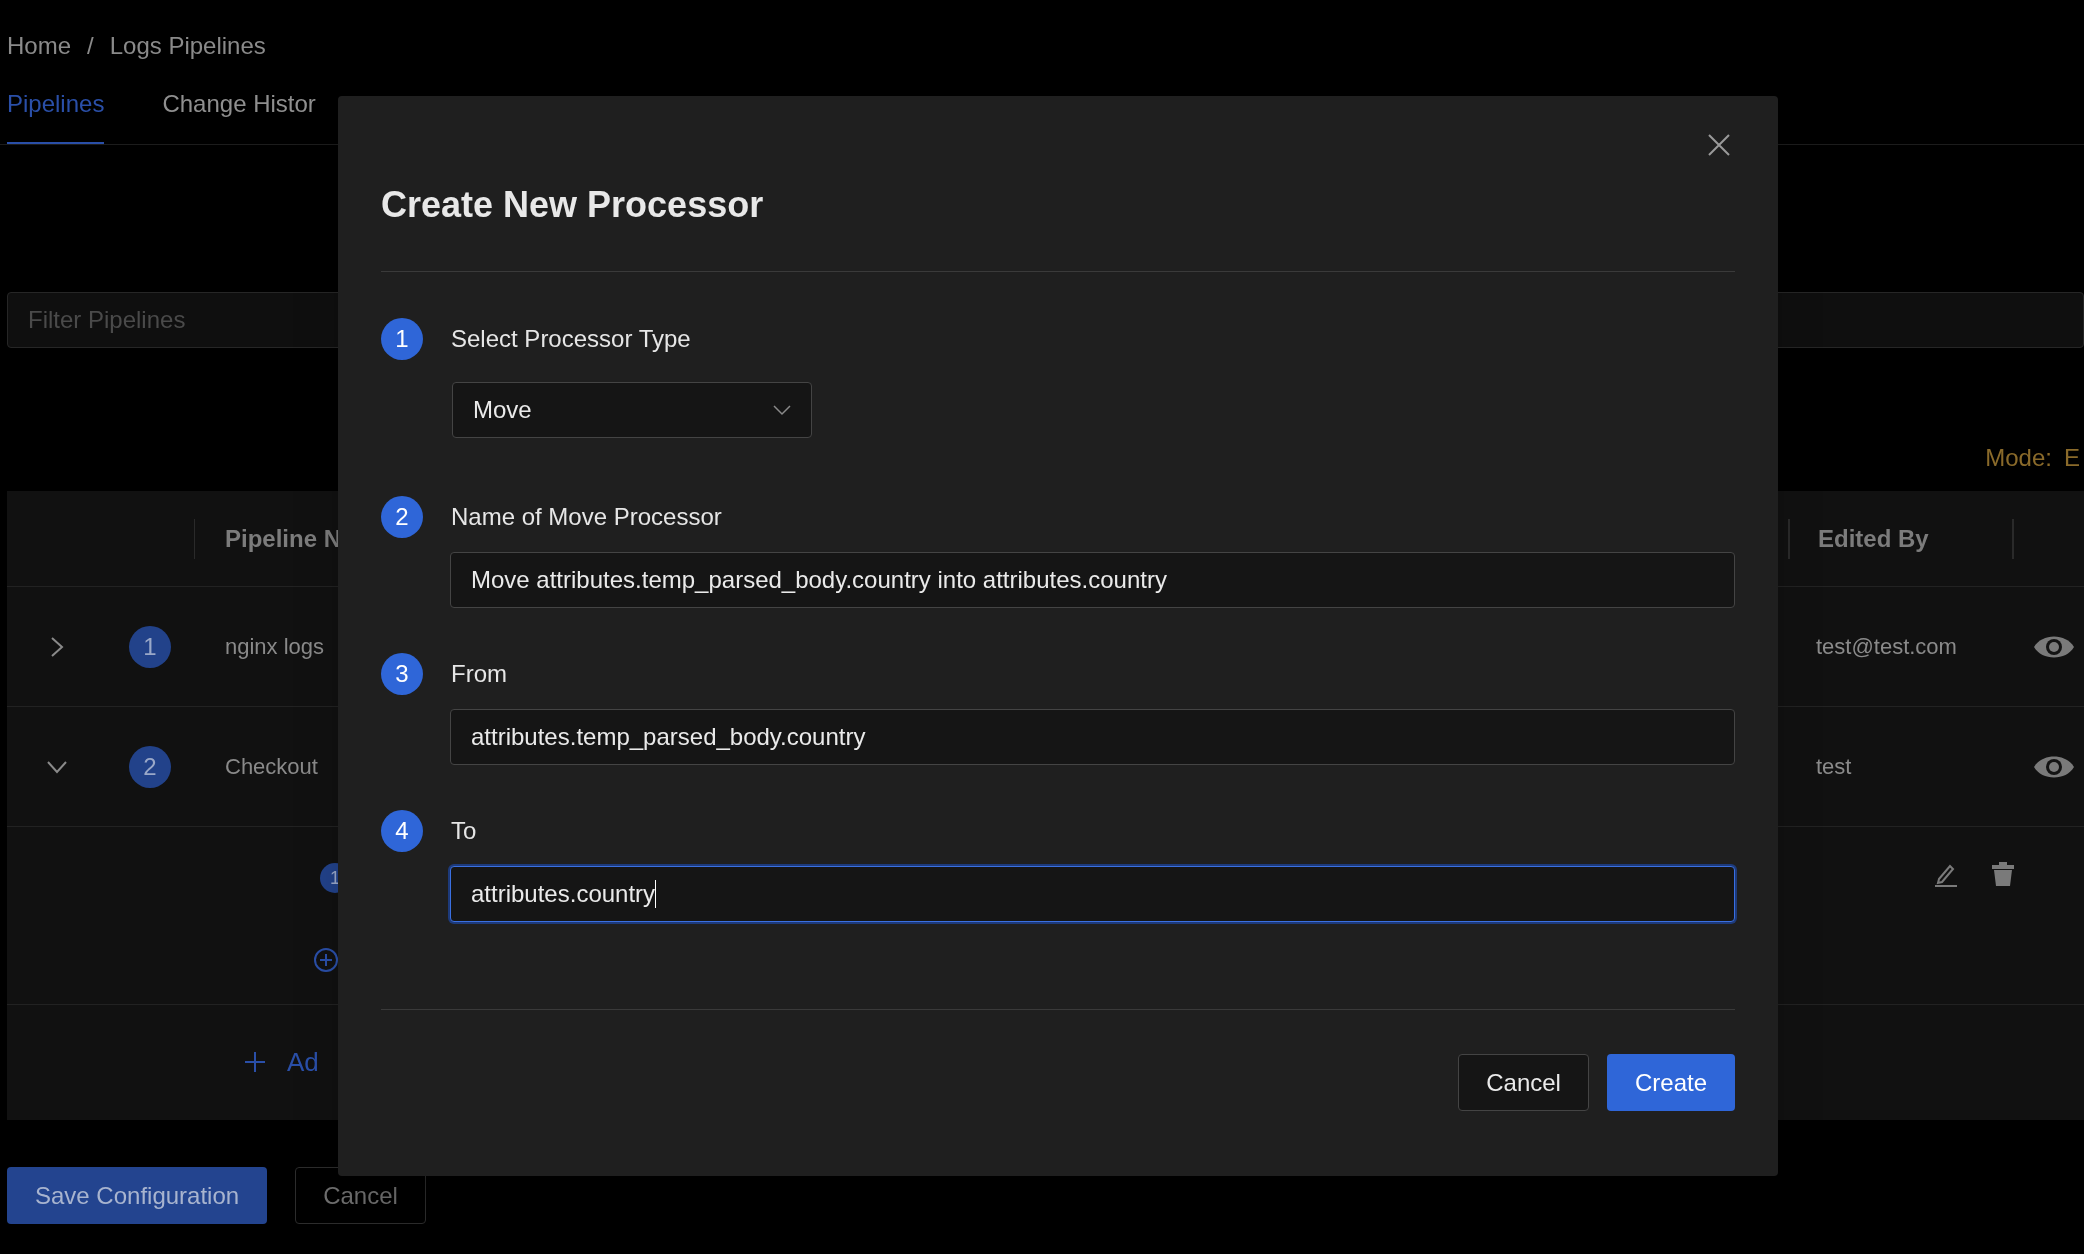  I want to click on add-circle-icon, so click(326, 960).